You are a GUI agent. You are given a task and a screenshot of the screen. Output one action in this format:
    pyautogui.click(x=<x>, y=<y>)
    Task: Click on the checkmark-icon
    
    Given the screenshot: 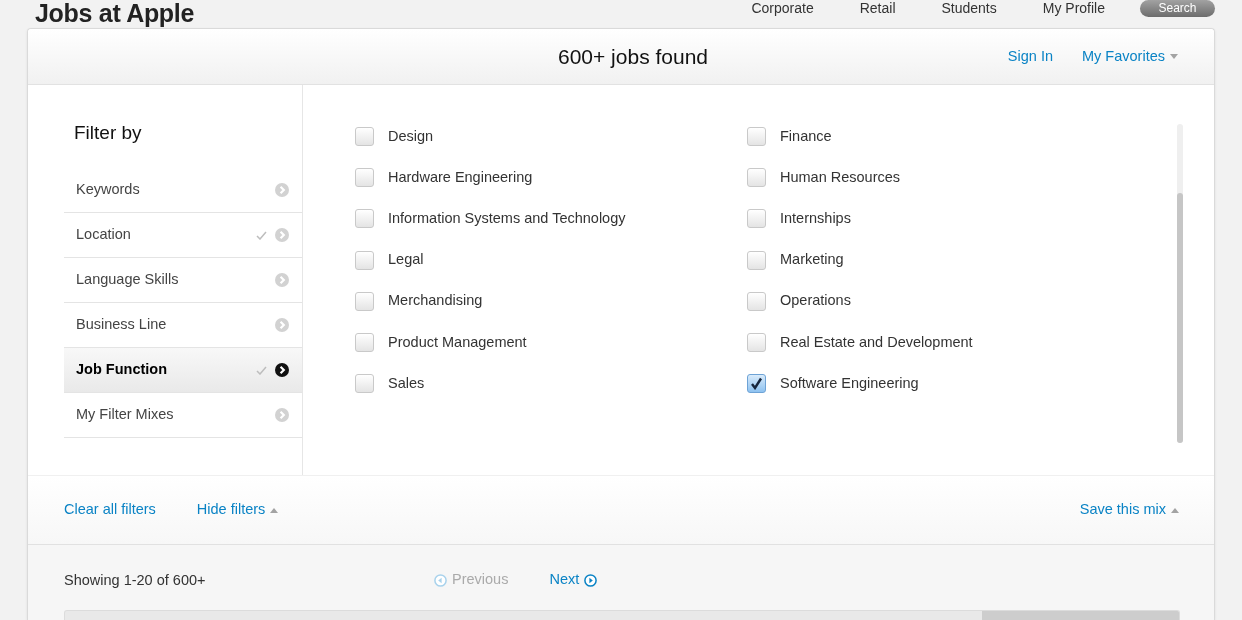 What is the action you would take?
    pyautogui.click(x=756, y=384)
    